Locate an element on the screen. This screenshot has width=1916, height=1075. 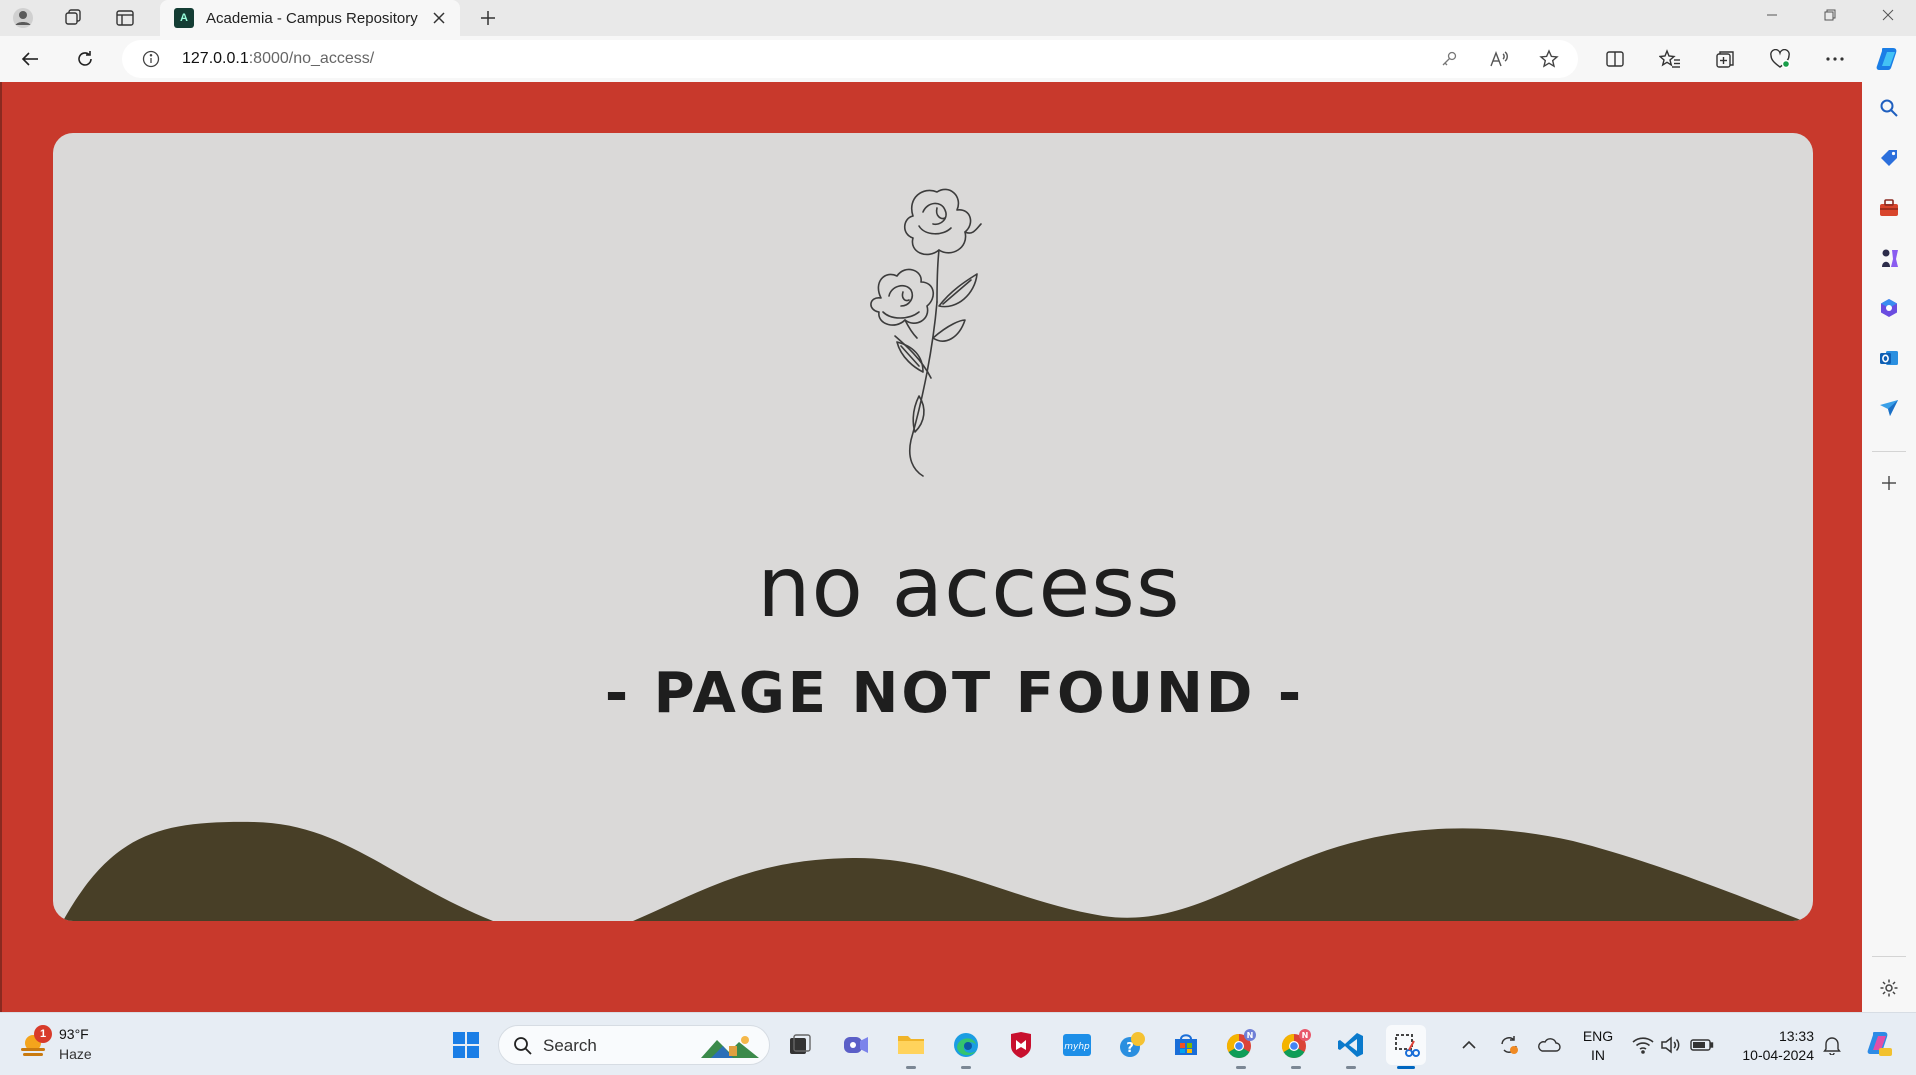
shopping-tag-icon is located at coordinates (1889, 158).